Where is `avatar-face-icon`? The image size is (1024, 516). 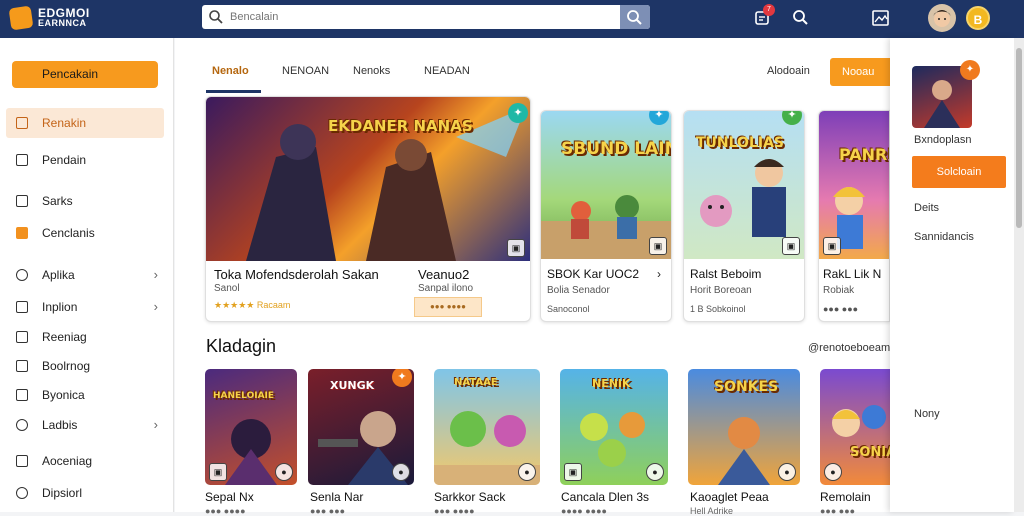
avatar-face-icon is located at coordinates (942, 18).